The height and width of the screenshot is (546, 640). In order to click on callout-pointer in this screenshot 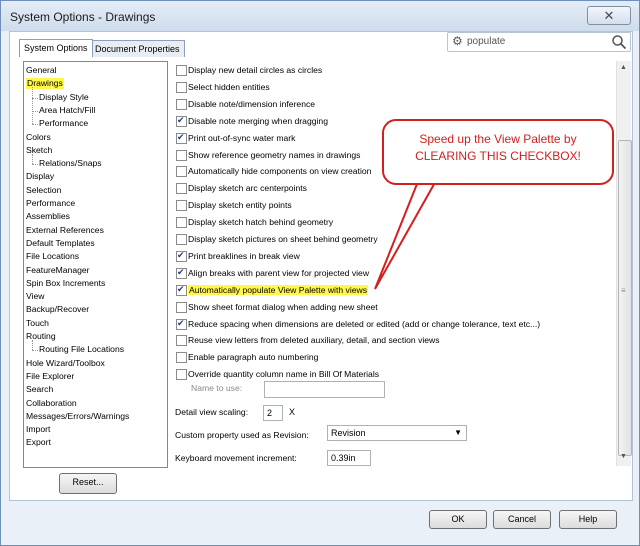, I will do `click(406, 234)`.